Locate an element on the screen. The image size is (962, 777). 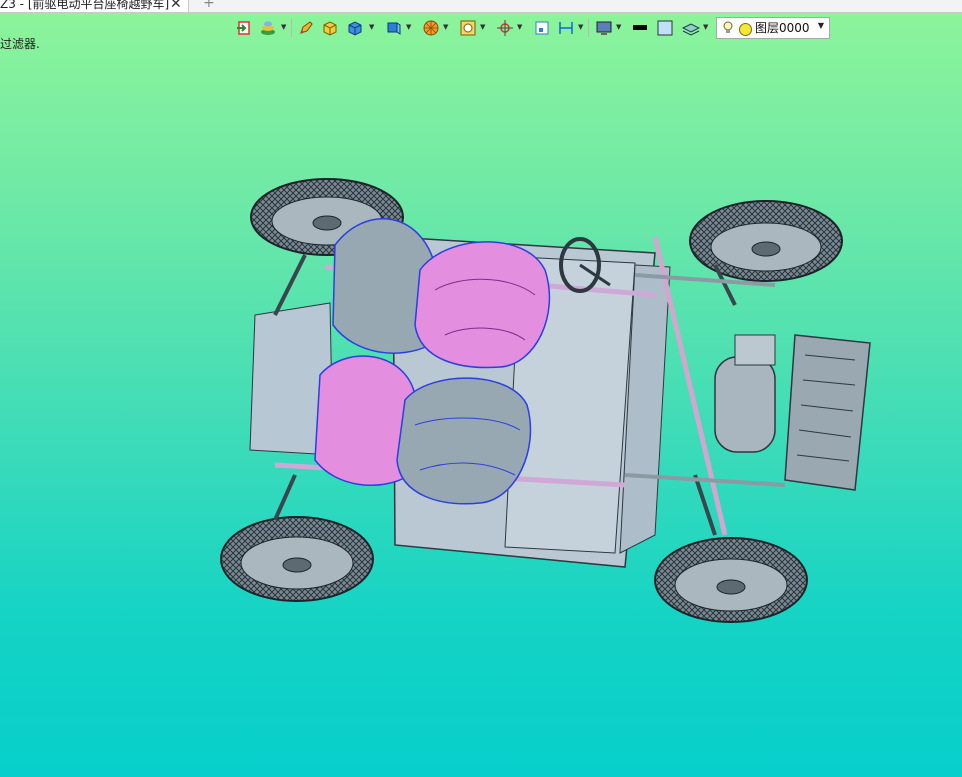
document-tab-title: Z3 - [前驱电动平台座椅越野车] is located at coordinates (85, 5).